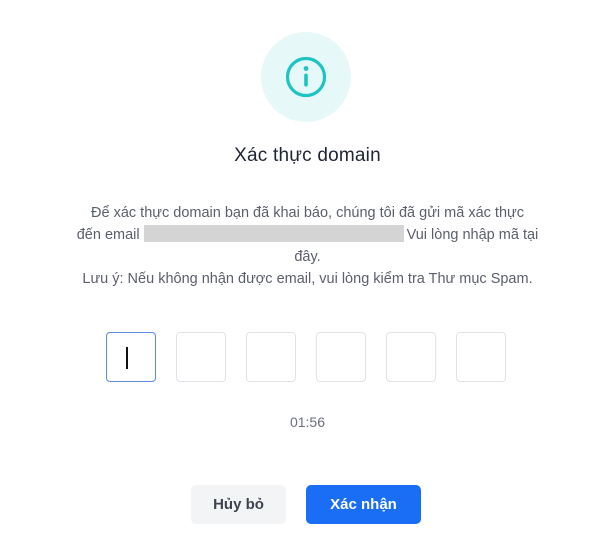 The width and height of the screenshot is (615, 552). I want to click on otp-input-group, so click(306, 357).